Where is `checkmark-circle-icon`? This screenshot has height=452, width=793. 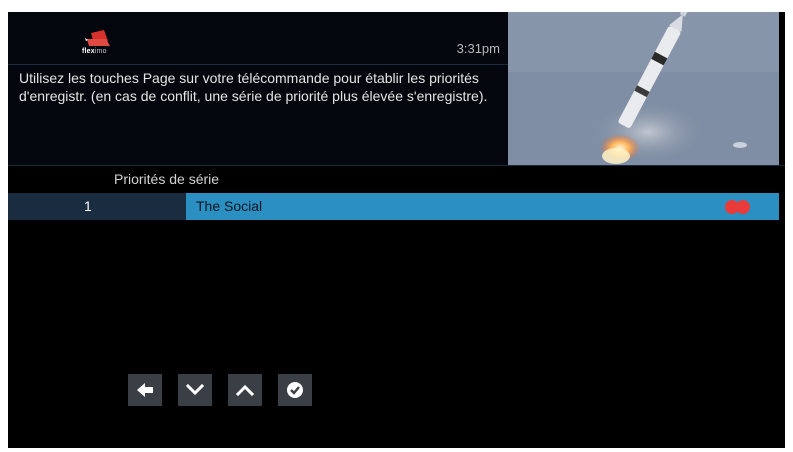 checkmark-circle-icon is located at coordinates (295, 390).